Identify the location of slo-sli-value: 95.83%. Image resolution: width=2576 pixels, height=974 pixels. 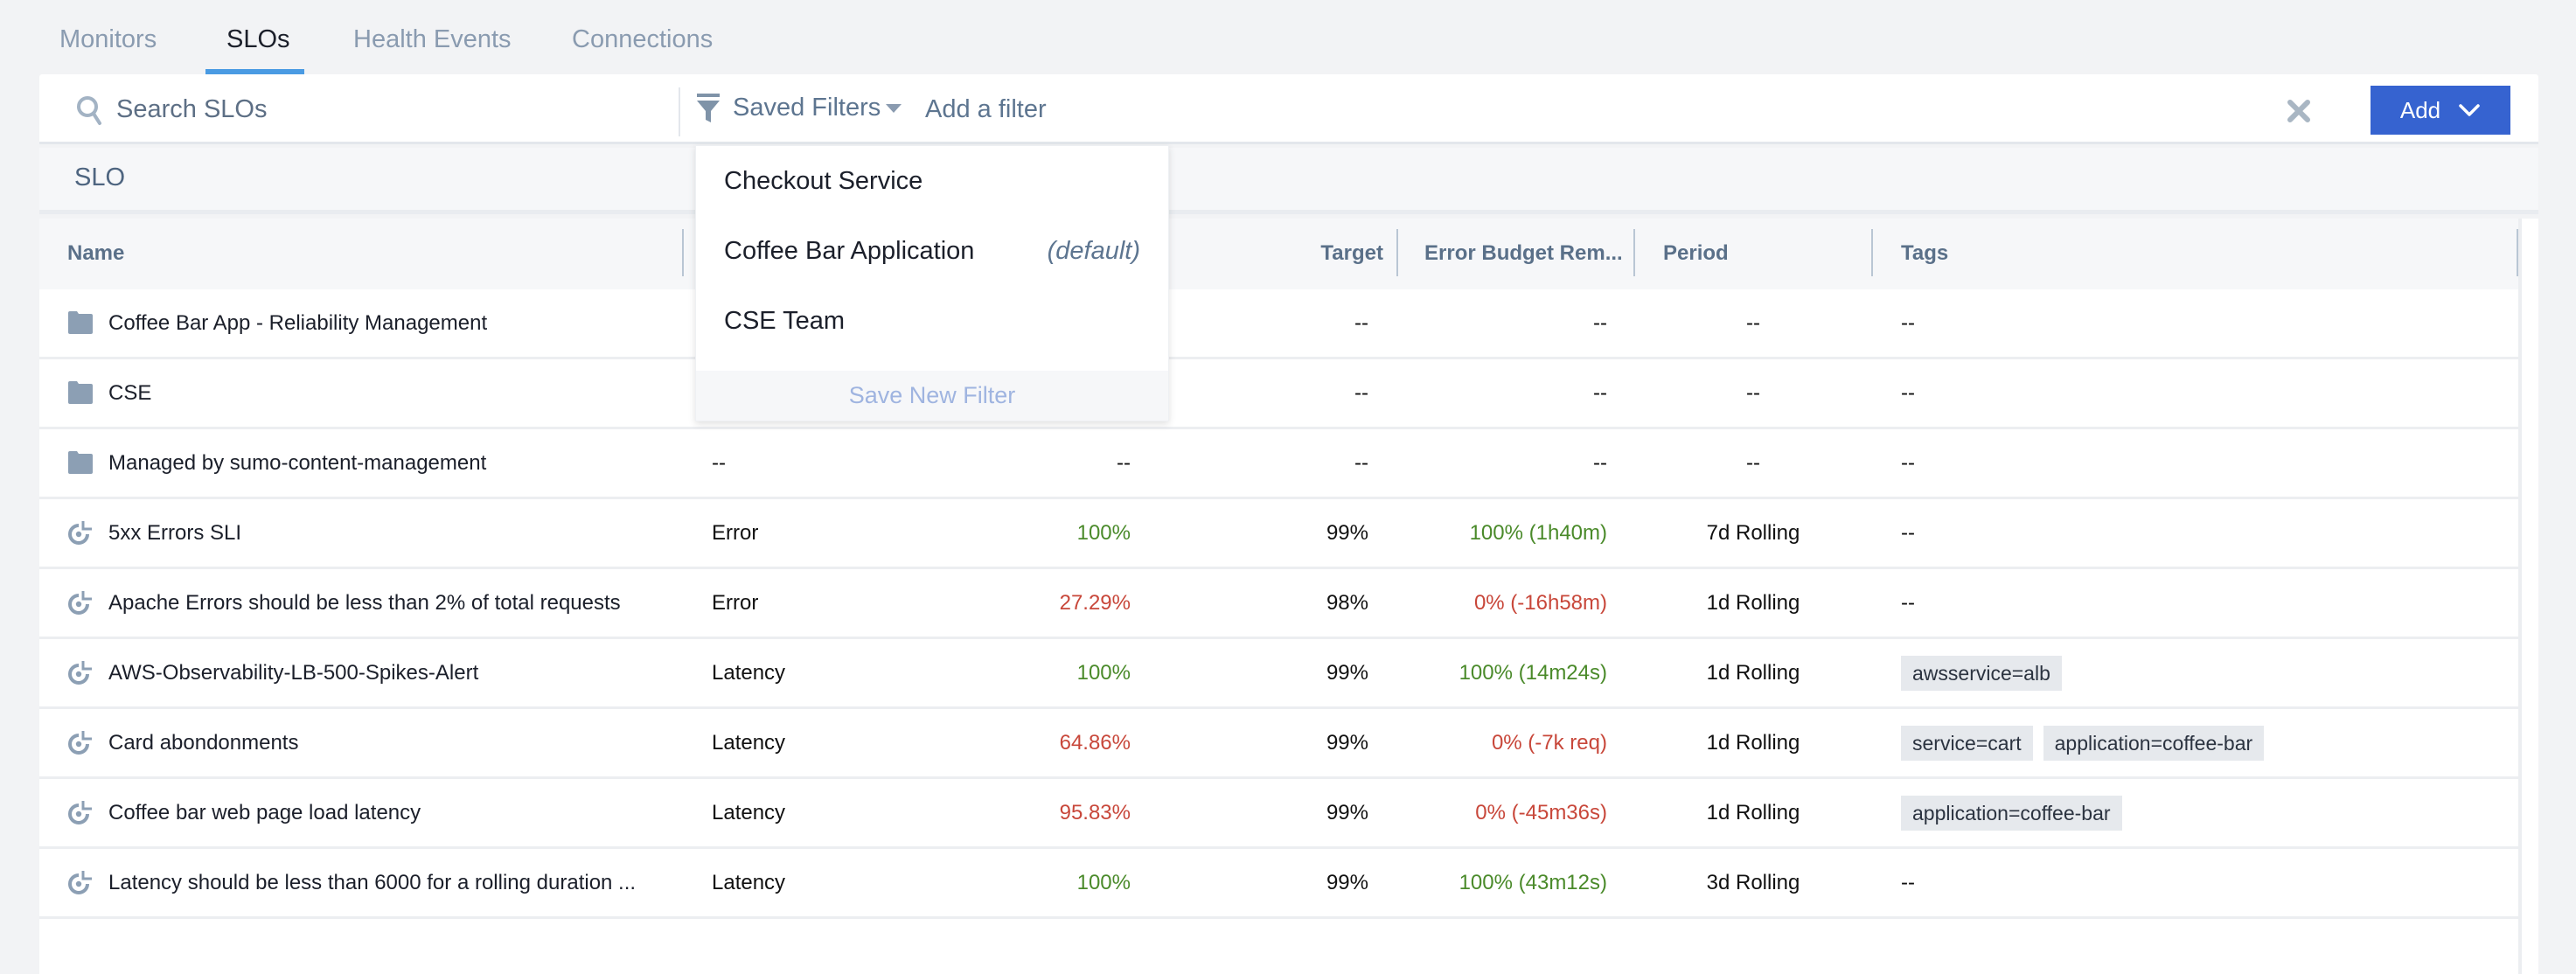
(1095, 812).